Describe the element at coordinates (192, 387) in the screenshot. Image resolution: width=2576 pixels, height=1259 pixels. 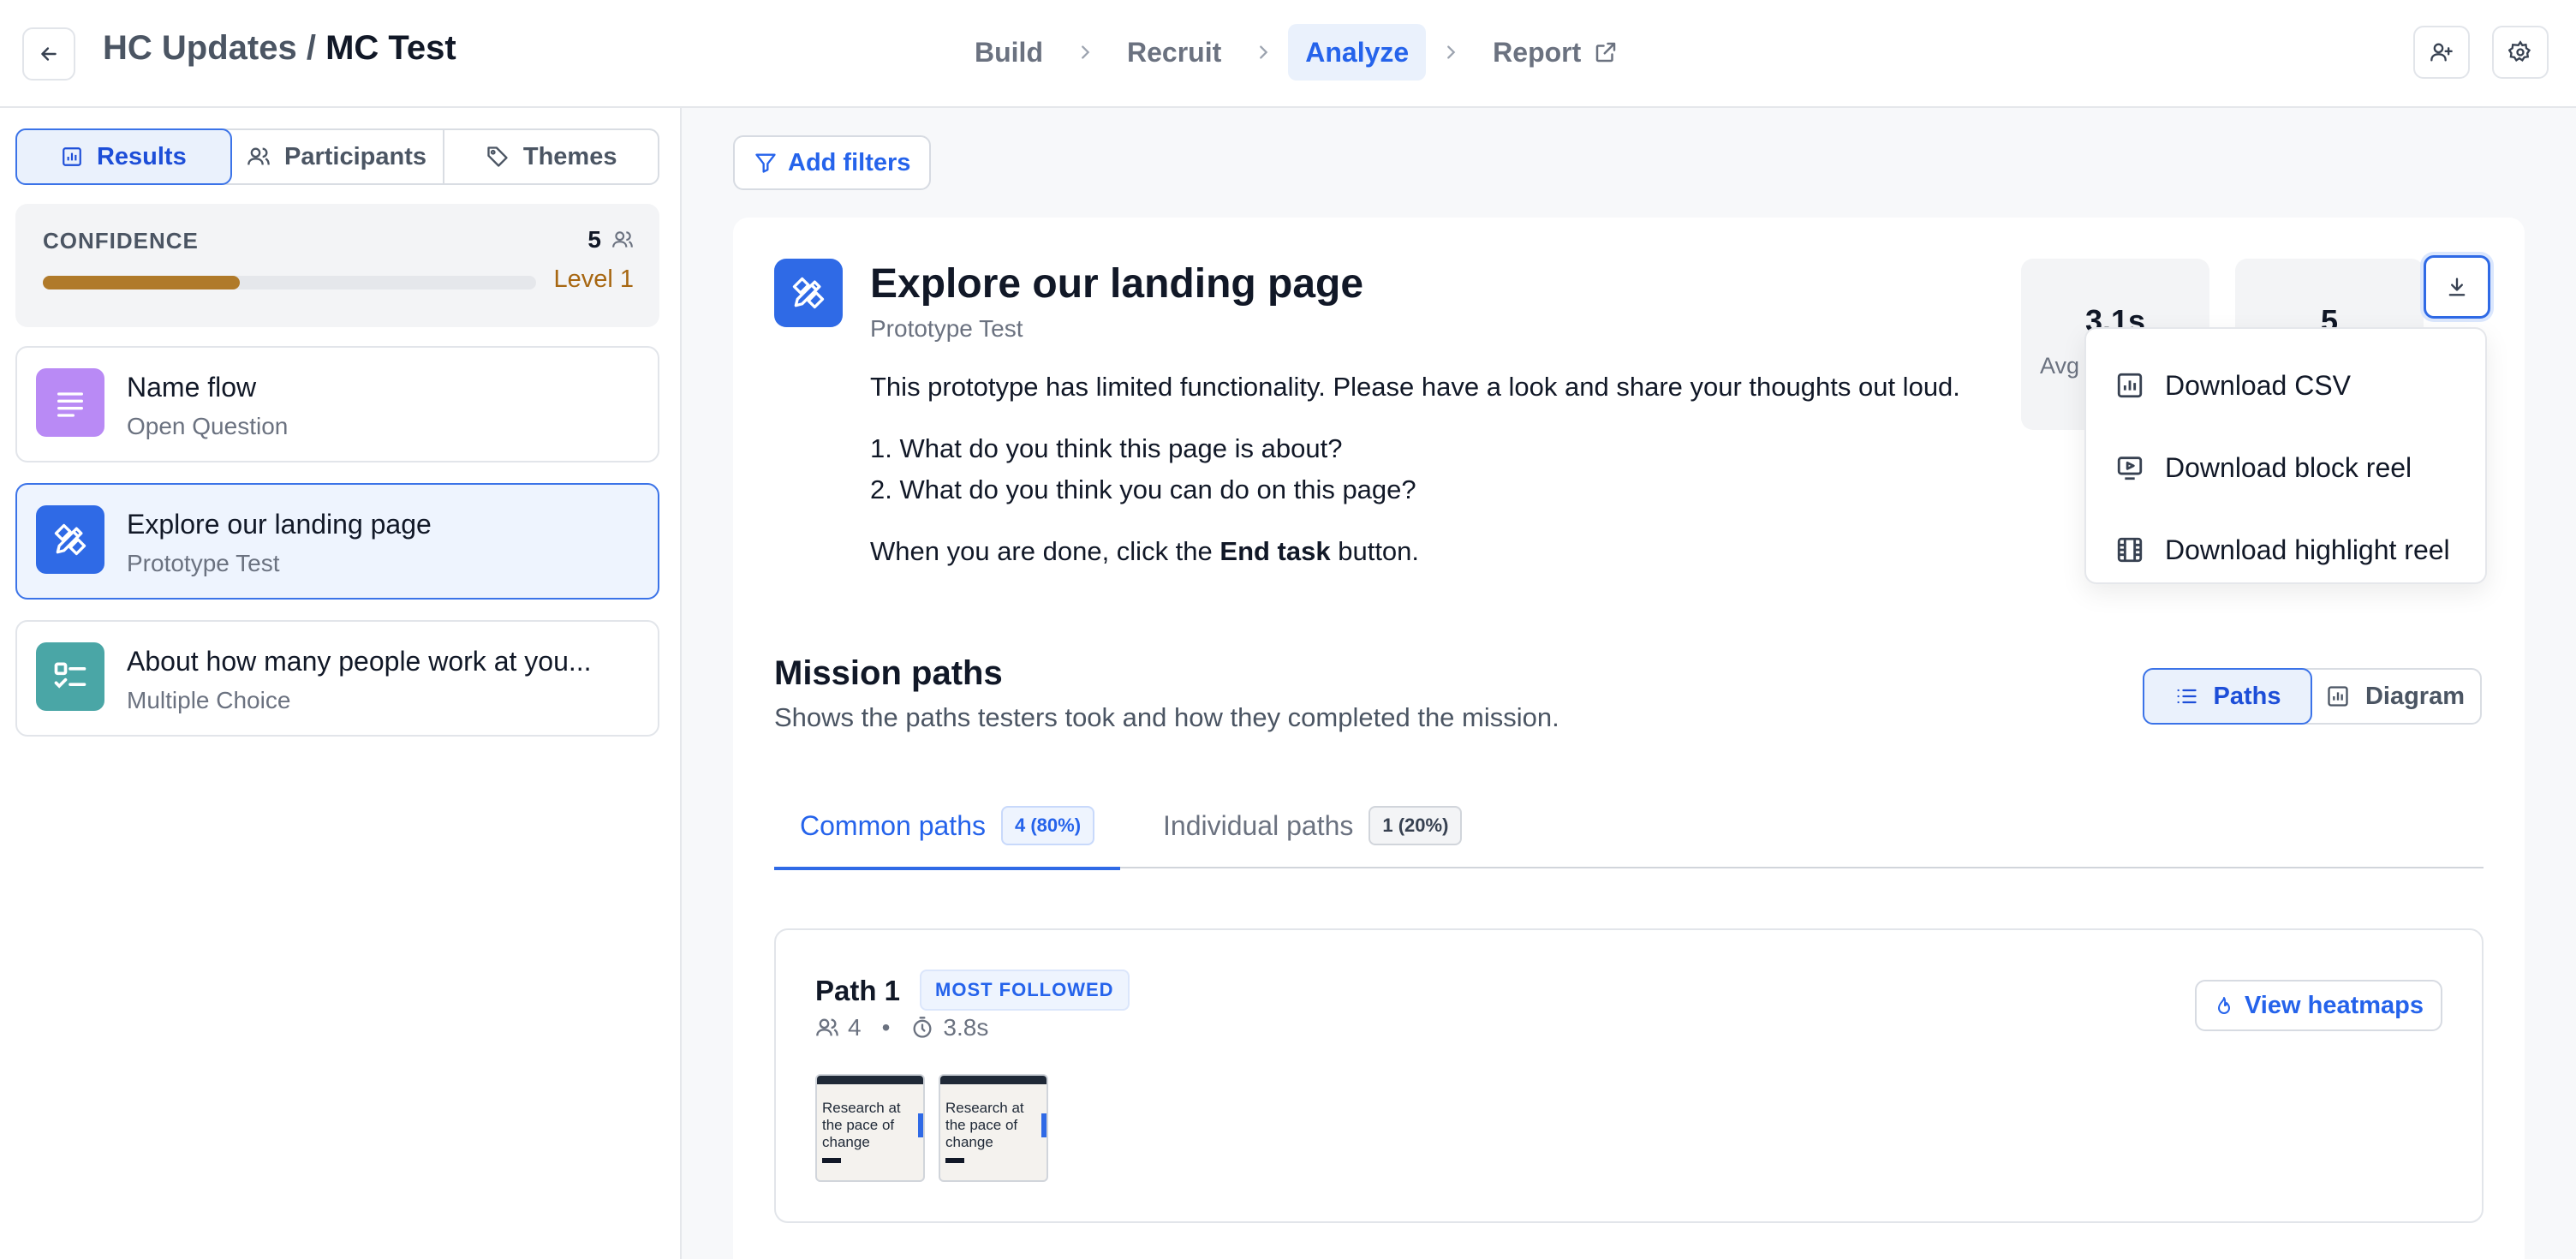
I see `block-title: Name flow` at that location.